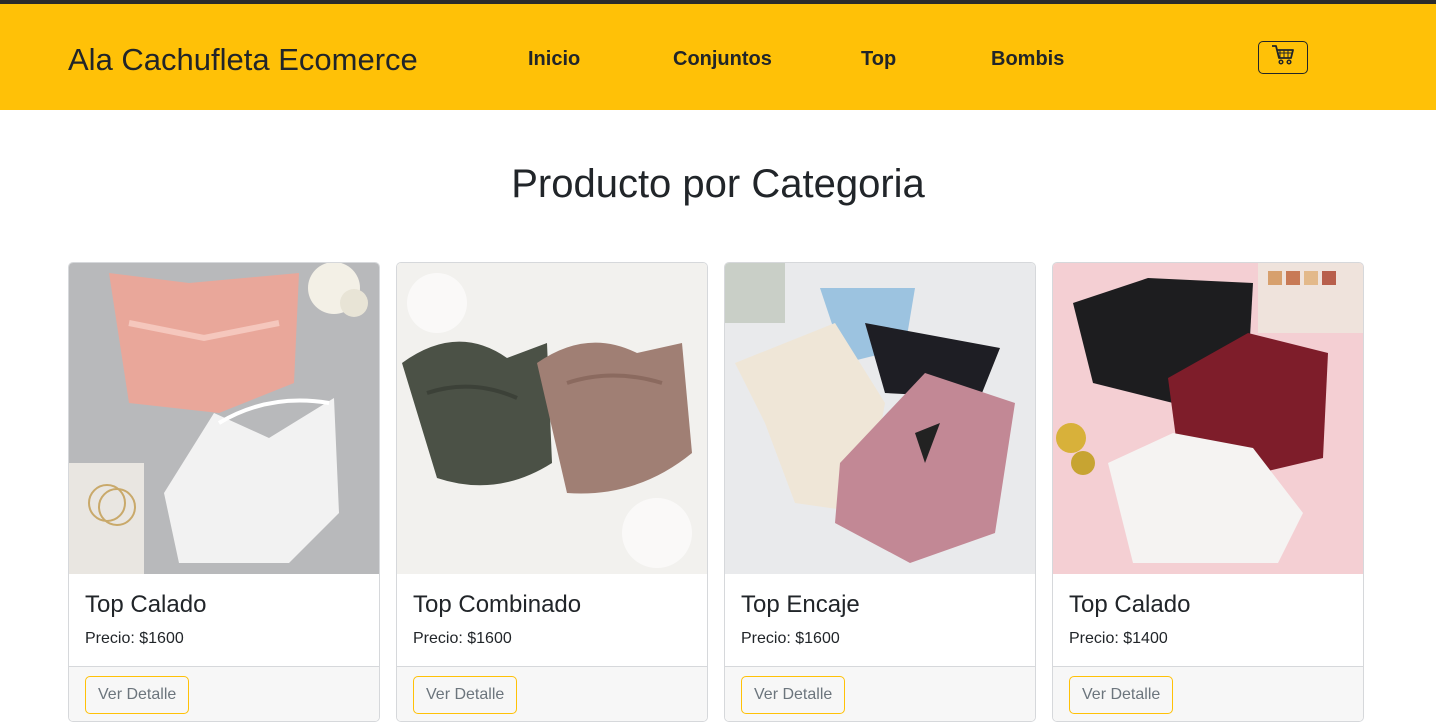  What do you see at coordinates (718, 184) in the screenshot?
I see `page-title: Producto por Categoria` at bounding box center [718, 184].